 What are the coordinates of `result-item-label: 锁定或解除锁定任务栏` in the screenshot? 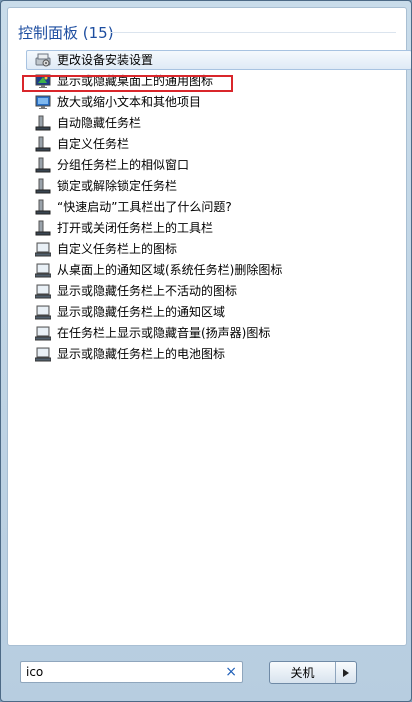 It's located at (117, 186).